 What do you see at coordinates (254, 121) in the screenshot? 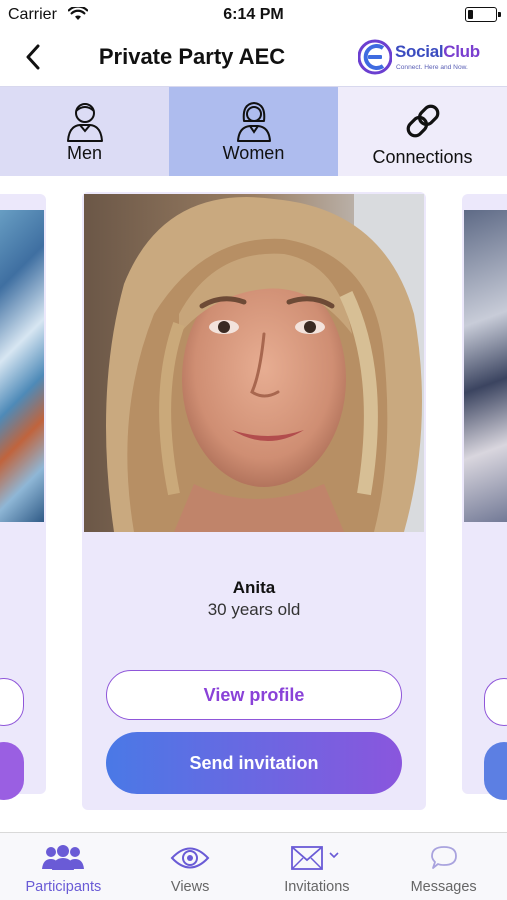
I see `woman-icon` at bounding box center [254, 121].